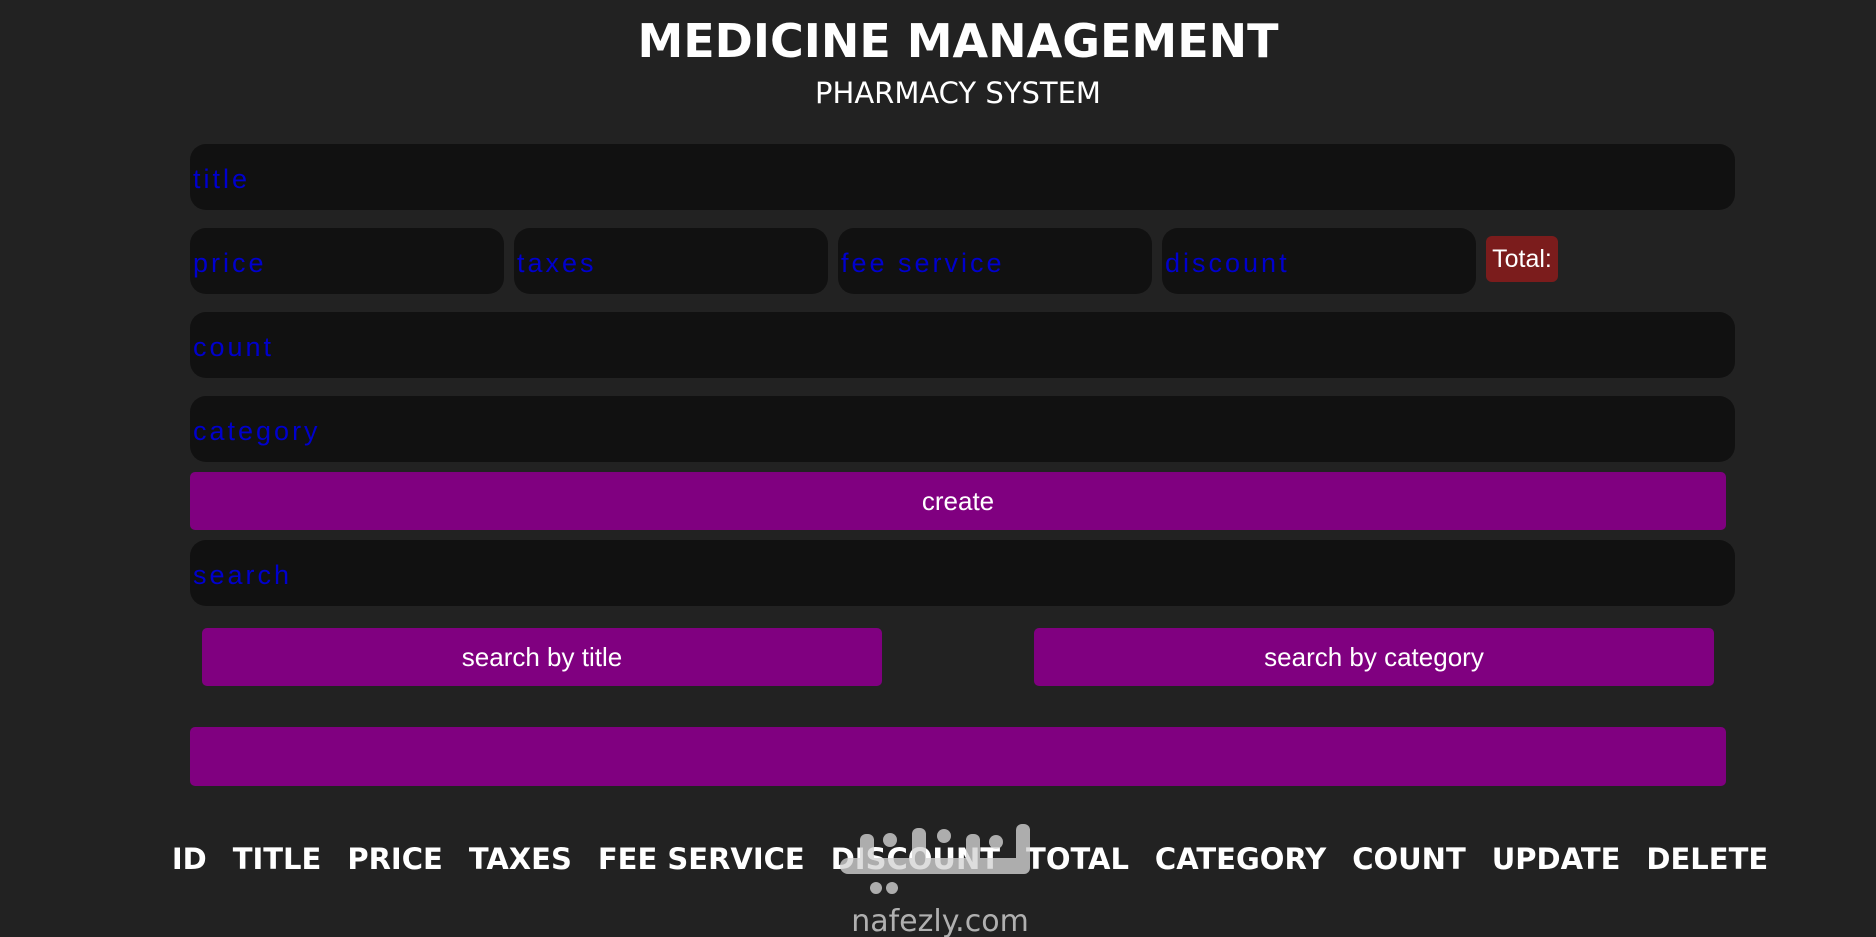  Describe the element at coordinates (234, 346) in the screenshot. I see `count-input-placeholder: count` at that location.